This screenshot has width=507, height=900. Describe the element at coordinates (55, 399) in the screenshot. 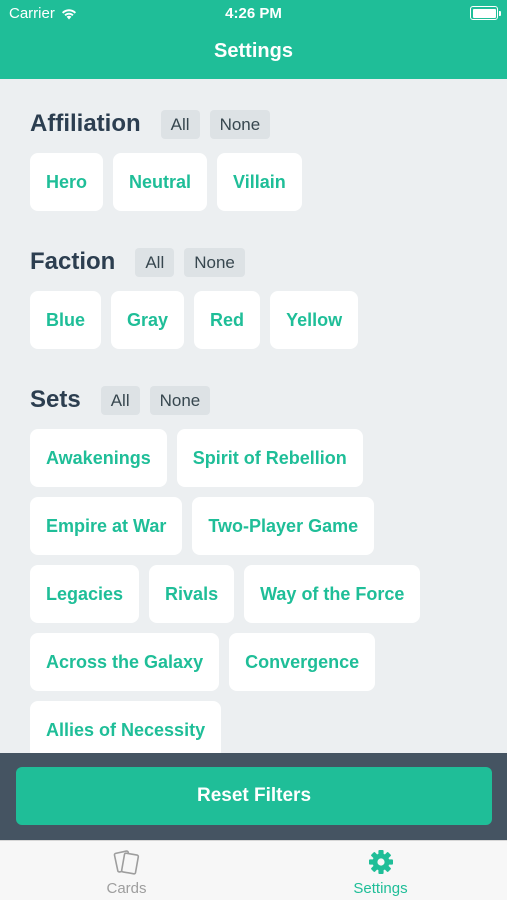

I see `sets-title: Sets` at that location.